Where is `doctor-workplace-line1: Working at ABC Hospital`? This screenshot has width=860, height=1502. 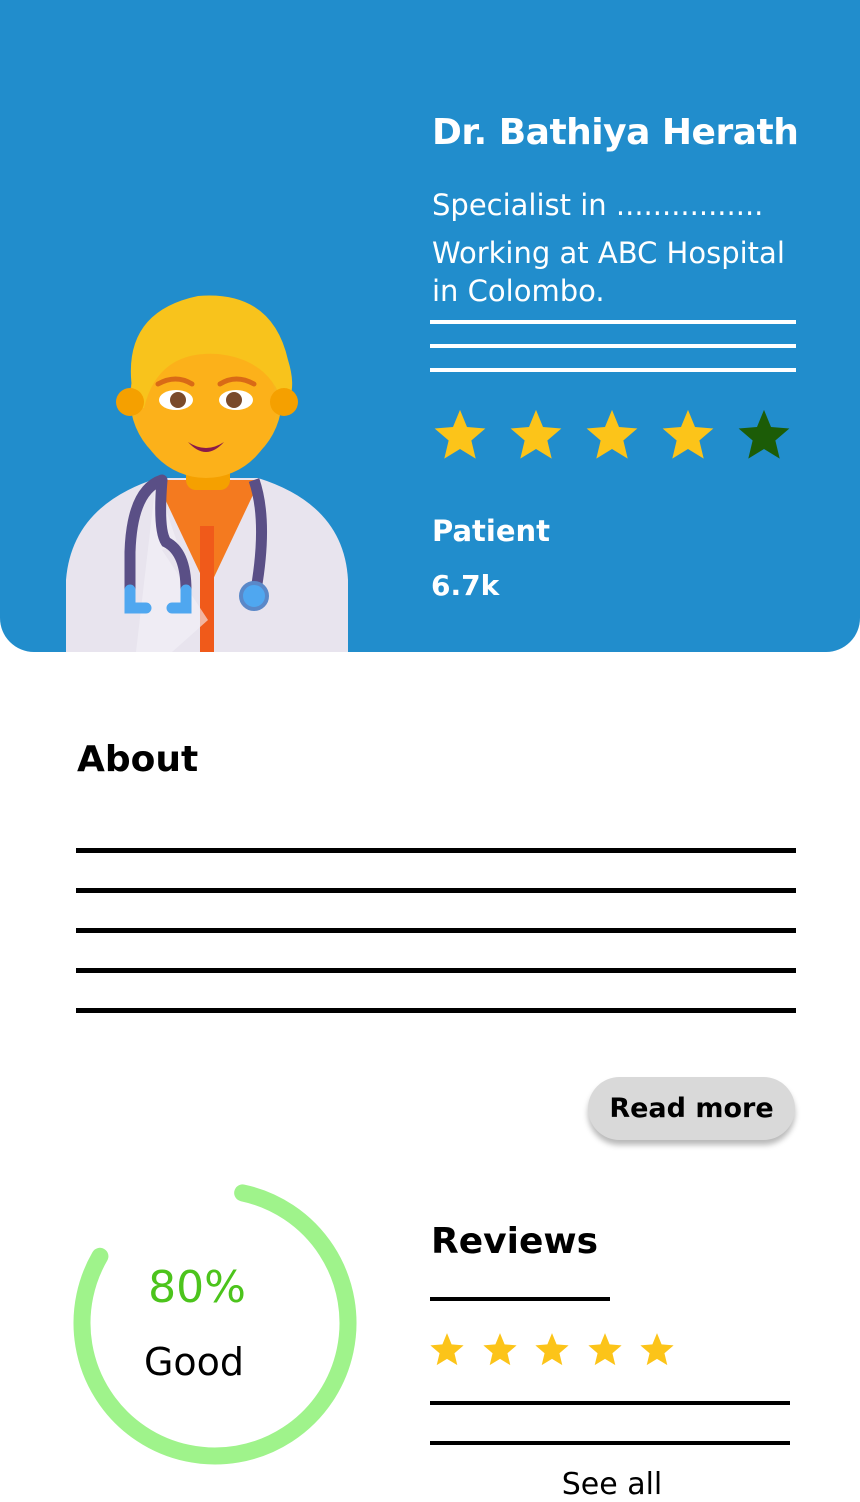
doctor-workplace-line1: Working at ABC Hospital is located at coordinates (608, 253).